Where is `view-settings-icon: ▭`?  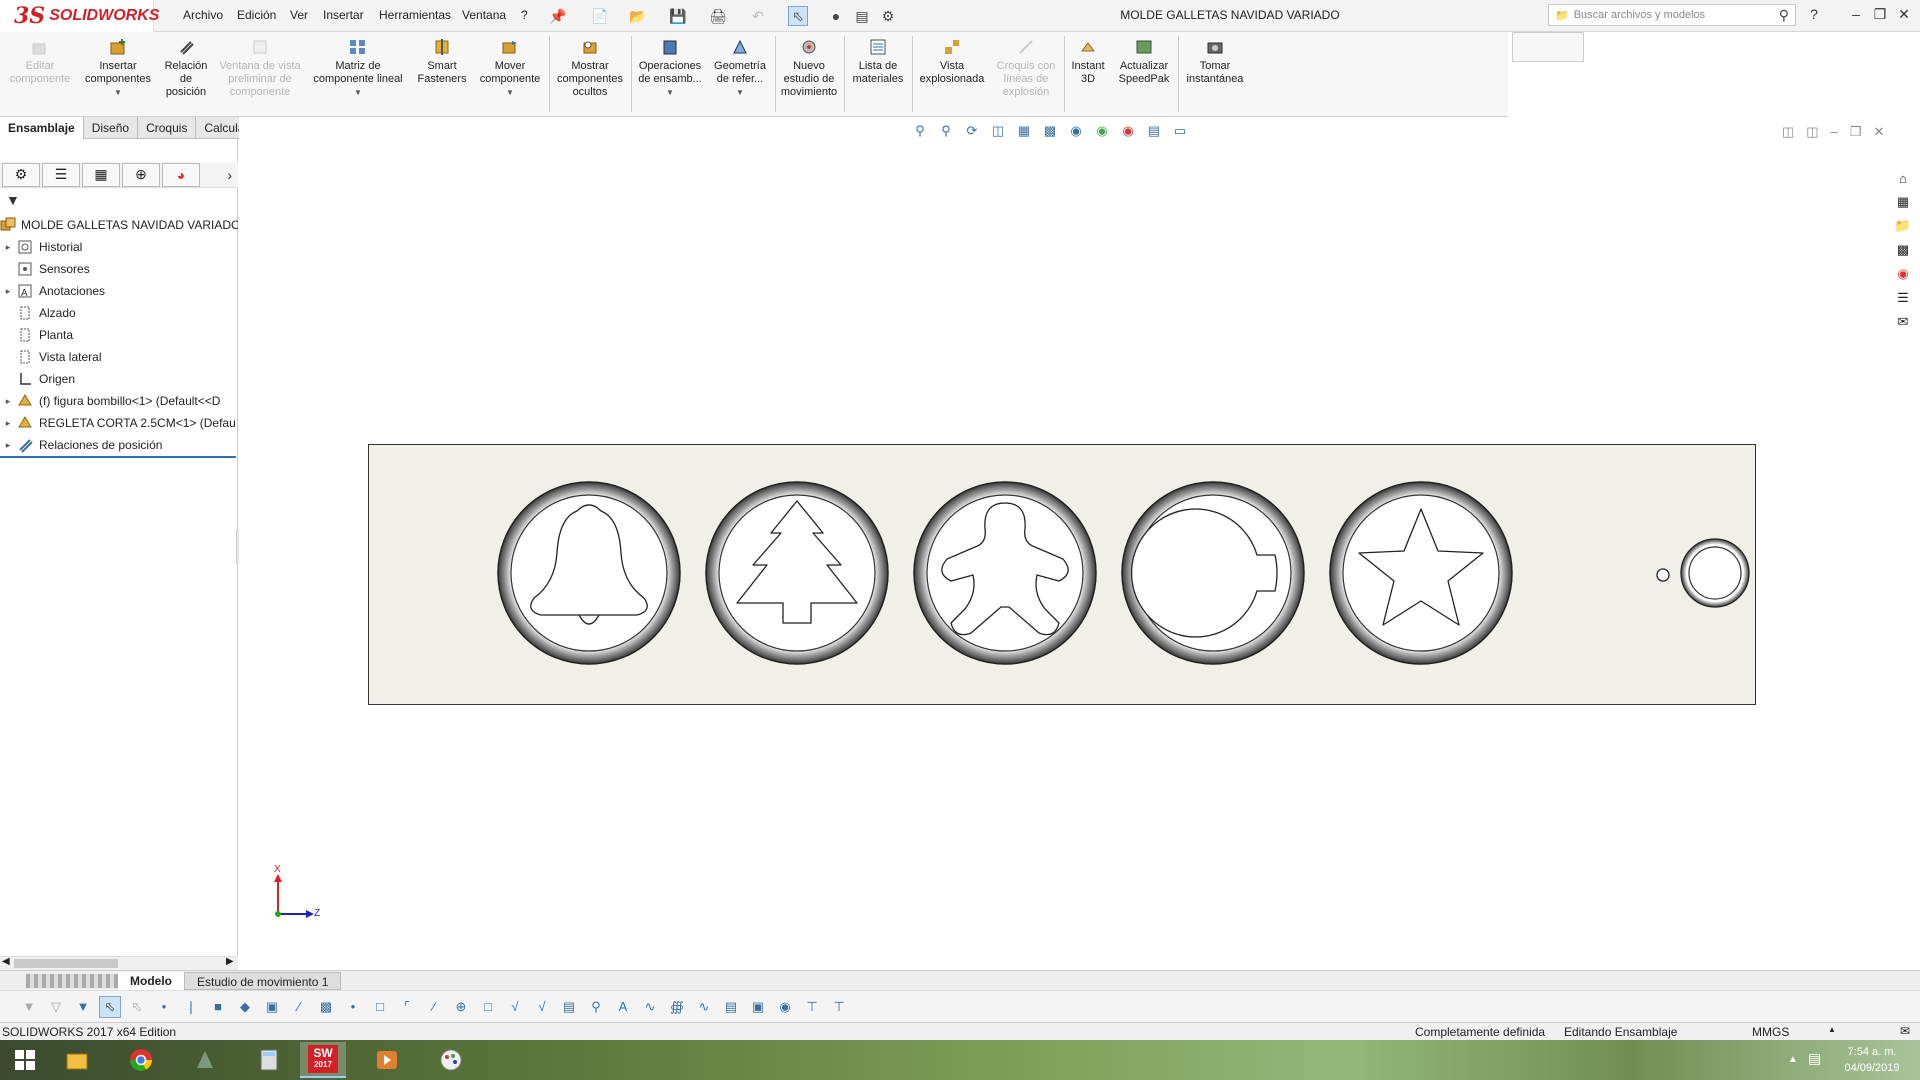
view-settings-icon: ▭ is located at coordinates (1180, 131).